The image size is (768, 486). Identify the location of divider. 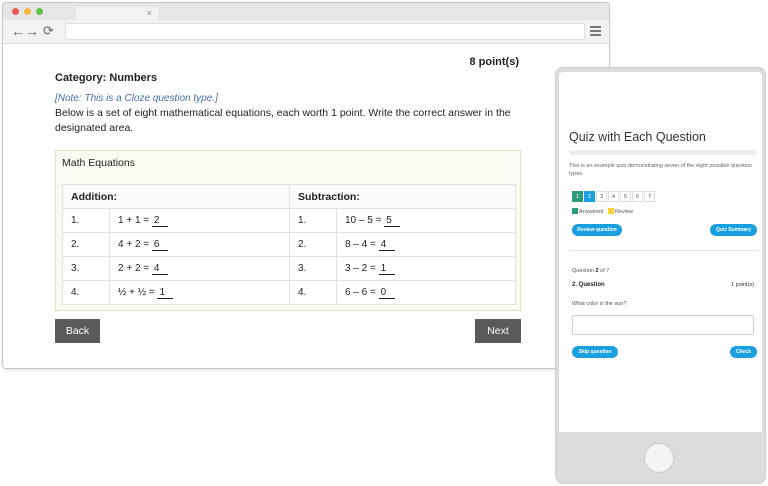
(664, 250).